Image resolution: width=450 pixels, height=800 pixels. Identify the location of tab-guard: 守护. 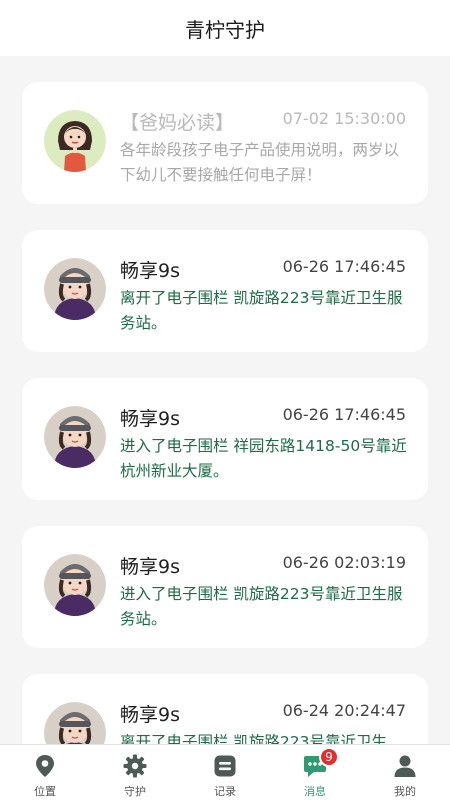
(135, 772).